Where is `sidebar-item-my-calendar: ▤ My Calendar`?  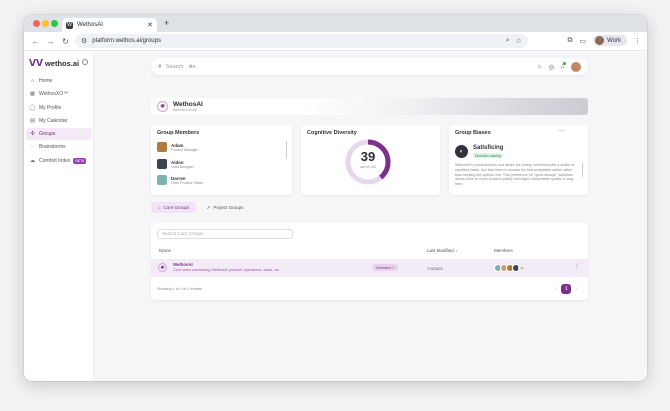 sidebar-item-my-calendar: ▤ My Calendar is located at coordinates (59, 121).